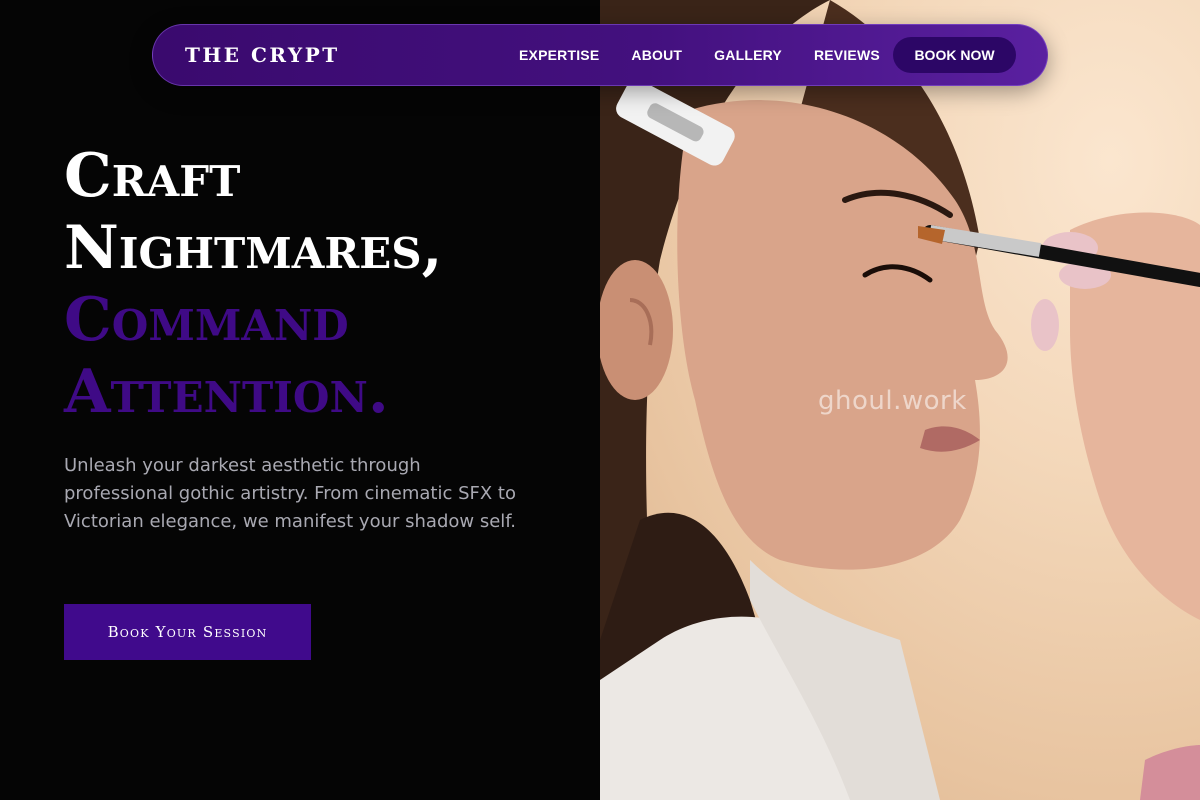 This screenshot has height=800, width=1200. Describe the element at coordinates (152, 176) in the screenshot. I see `headline-line-1: Craft` at that location.